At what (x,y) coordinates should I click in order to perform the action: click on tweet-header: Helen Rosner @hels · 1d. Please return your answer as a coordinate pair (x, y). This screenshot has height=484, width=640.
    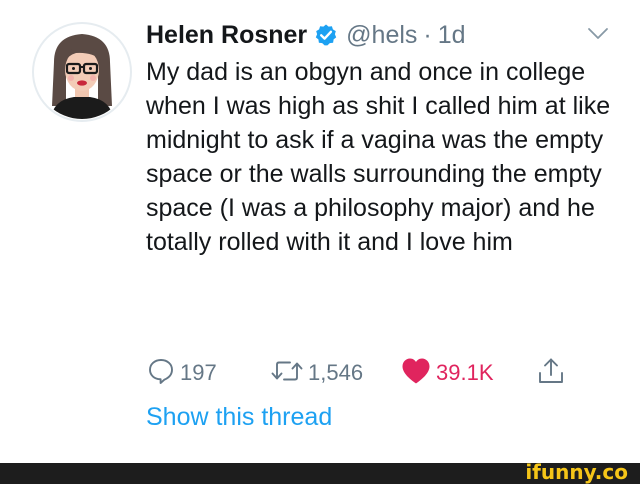
    Looking at the image, I should click on (306, 35).